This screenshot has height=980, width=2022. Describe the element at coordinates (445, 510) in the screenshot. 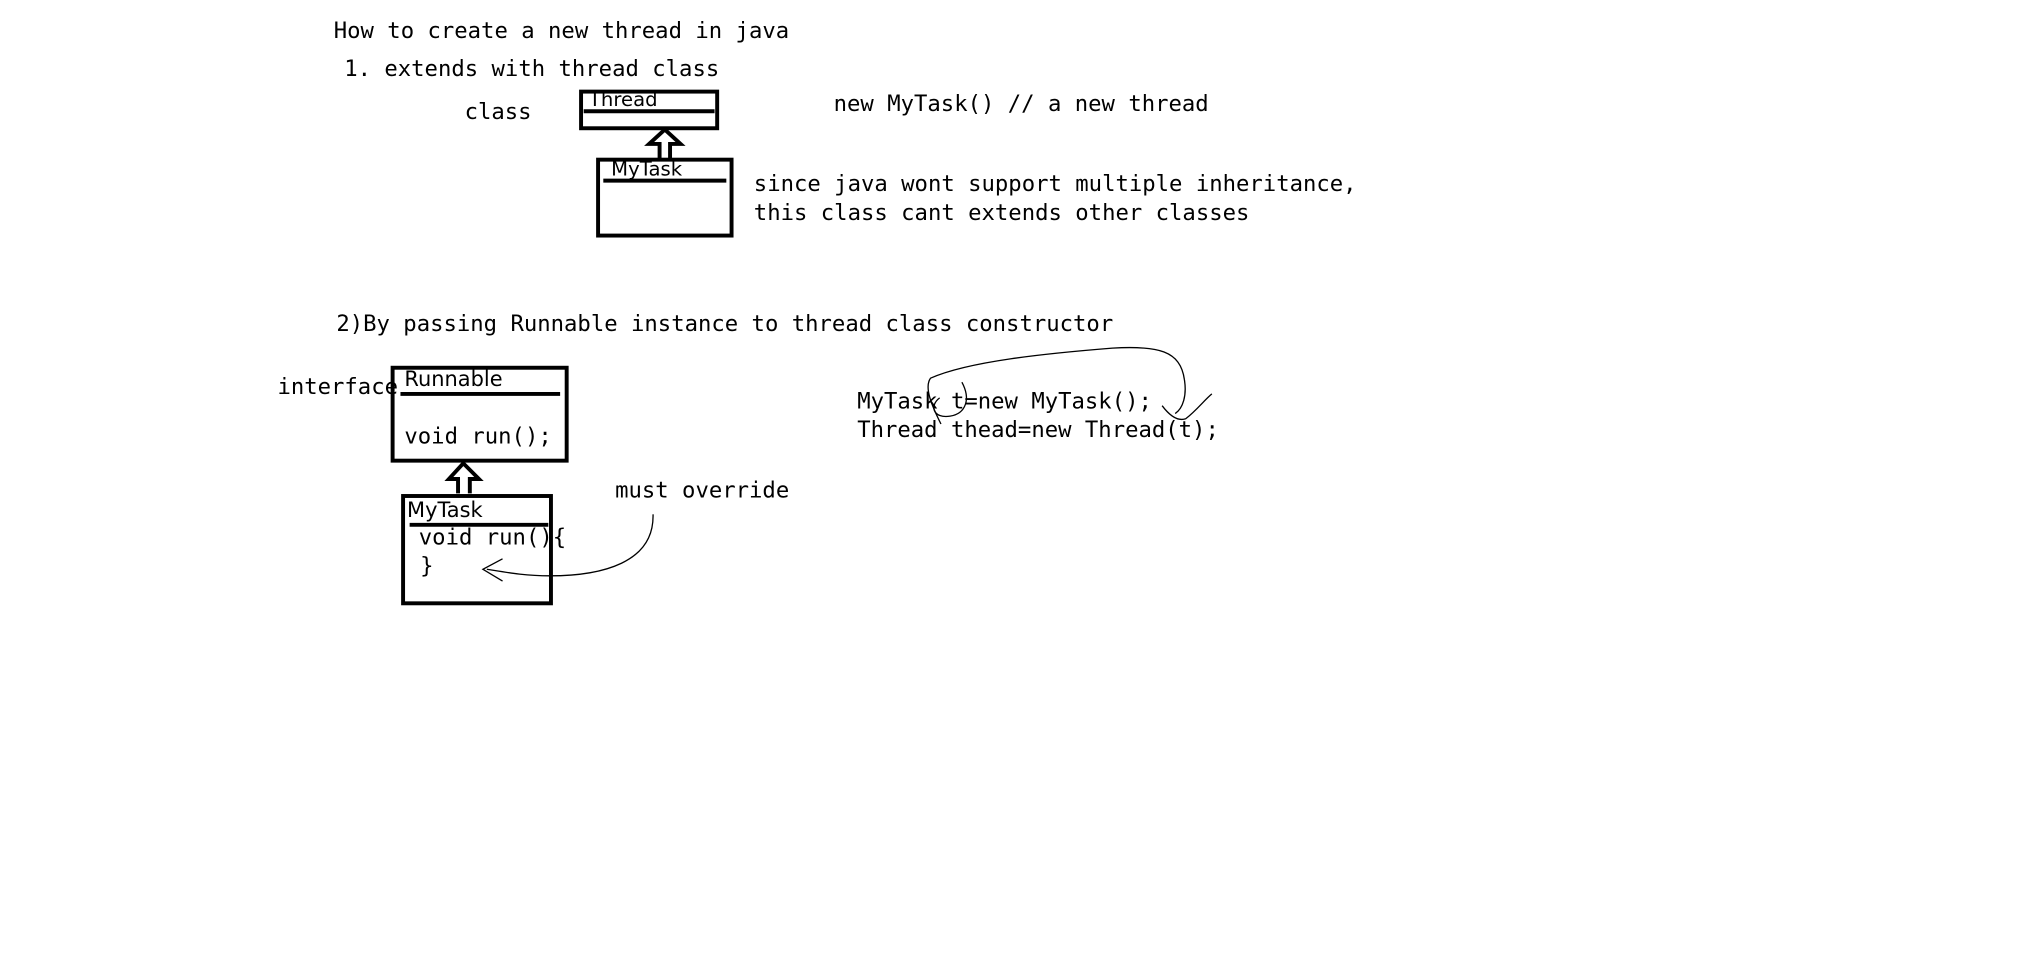

I see `mytask-class-label-2: MyTask` at that location.